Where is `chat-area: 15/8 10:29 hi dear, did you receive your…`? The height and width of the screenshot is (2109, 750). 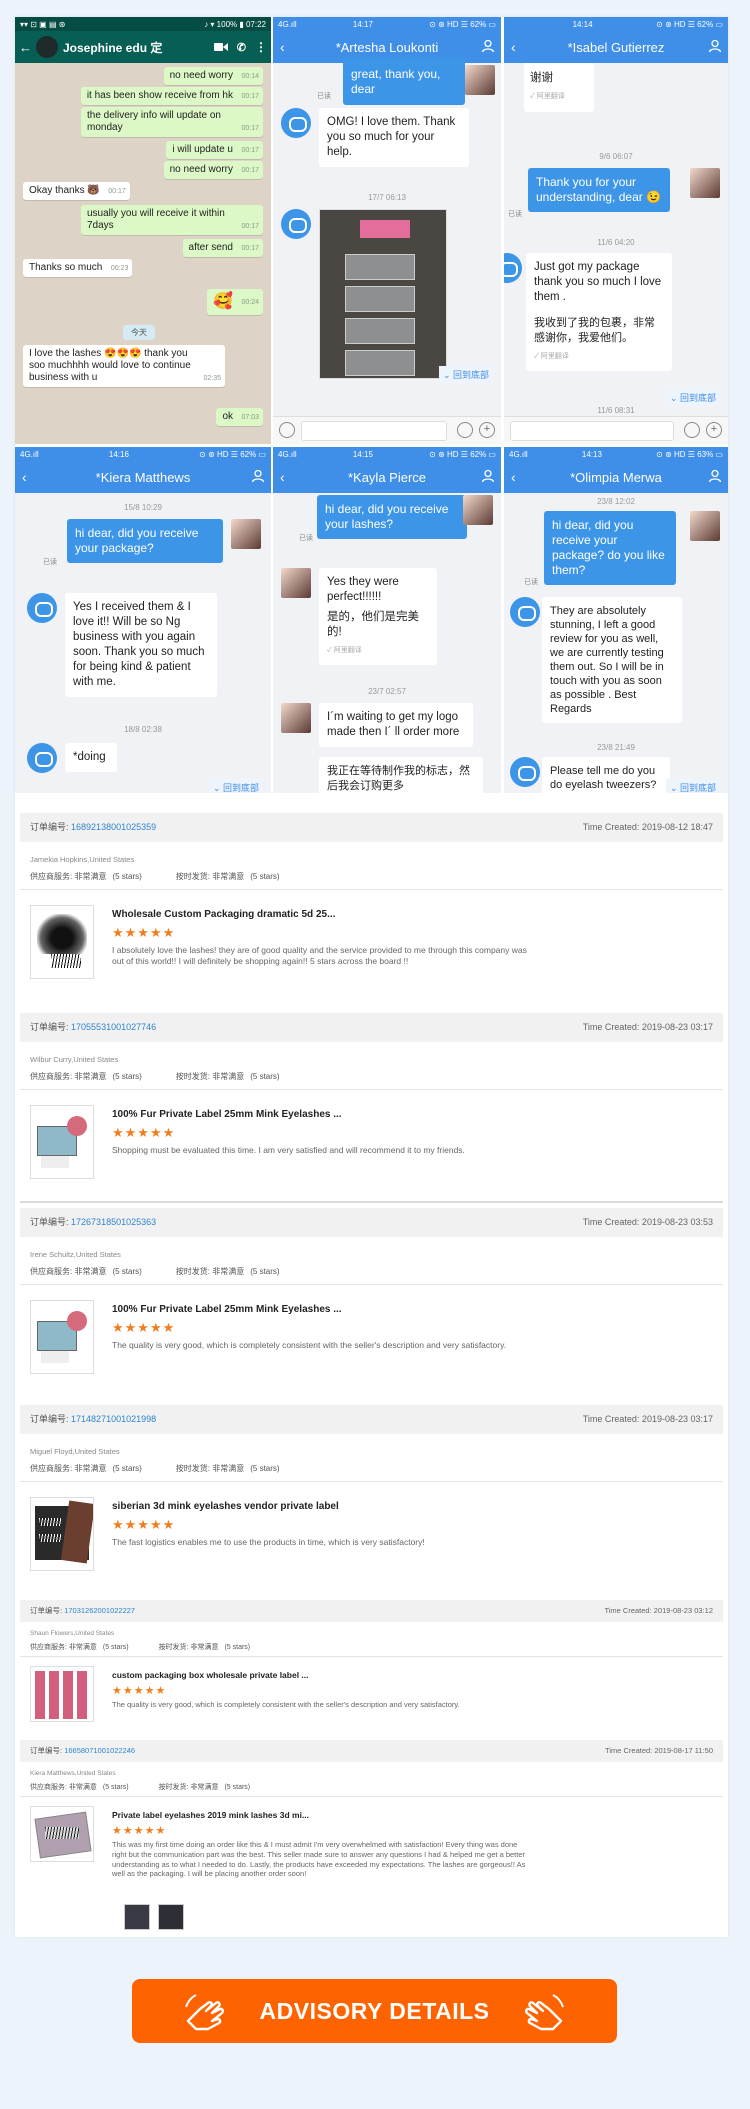 chat-area: 15/8 10:29 hi dear, did you receive your… is located at coordinates (143, 643).